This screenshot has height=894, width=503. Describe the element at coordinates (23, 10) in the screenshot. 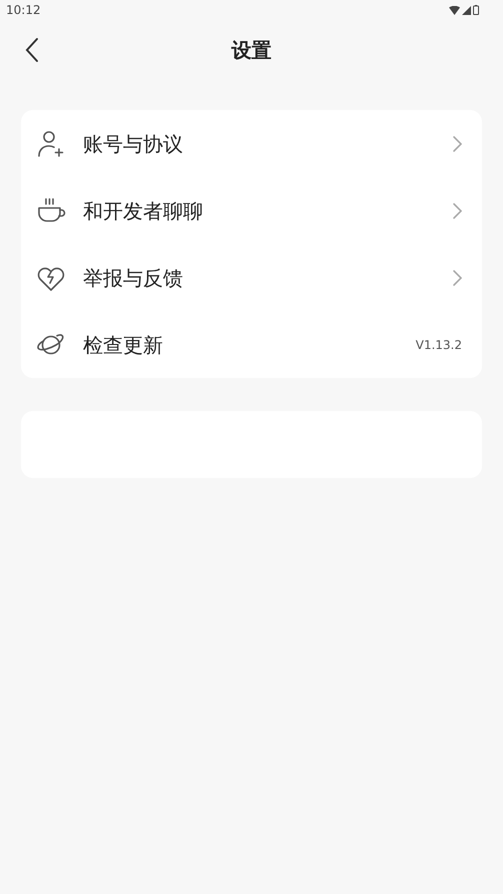

I see `status-time: 10:12` at that location.